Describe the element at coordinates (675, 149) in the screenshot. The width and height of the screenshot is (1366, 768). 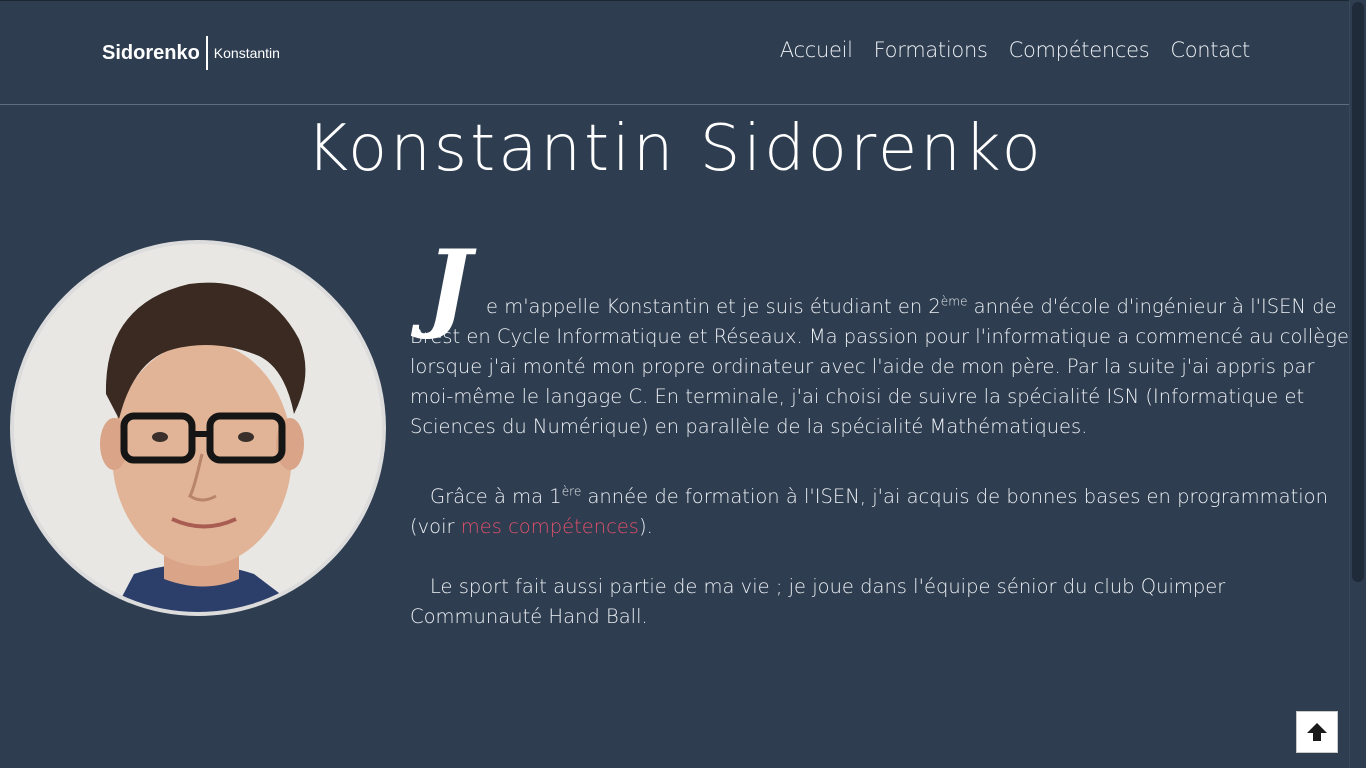
I see `page-title: Konstantin Sidorenko` at that location.